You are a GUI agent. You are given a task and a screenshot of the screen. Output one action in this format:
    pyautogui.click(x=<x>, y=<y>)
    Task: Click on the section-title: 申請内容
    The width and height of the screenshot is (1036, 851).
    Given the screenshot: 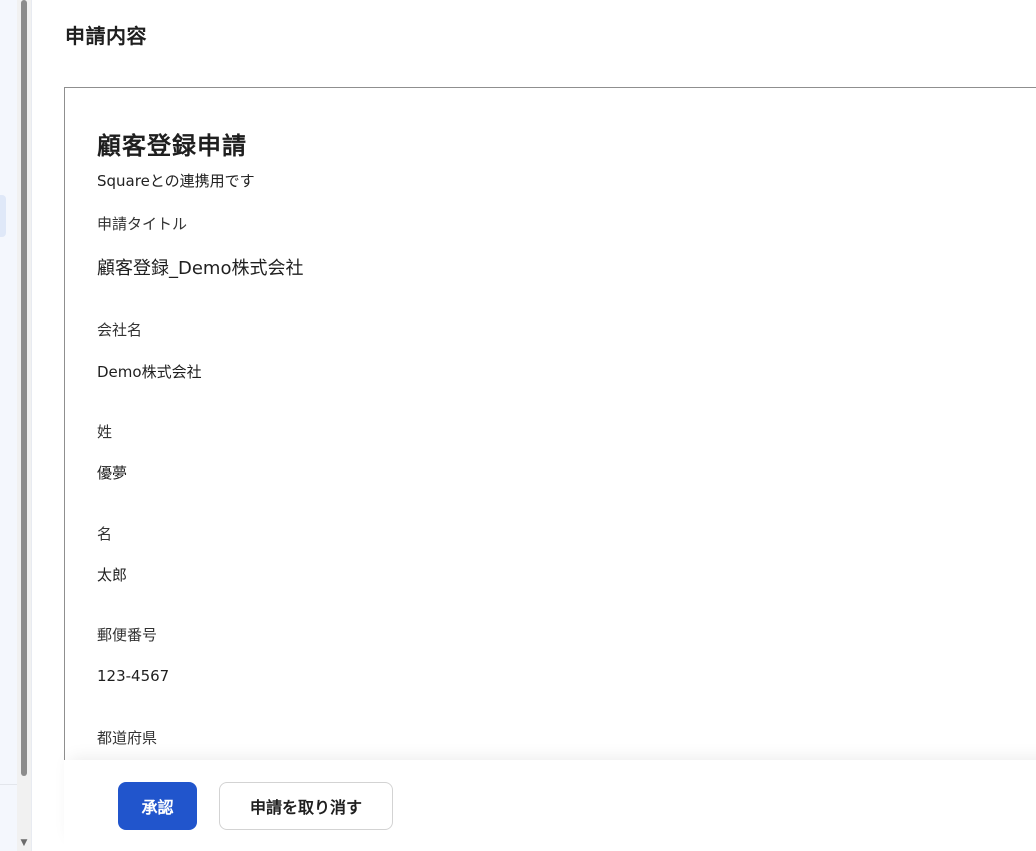 What is the action you would take?
    pyautogui.click(x=106, y=36)
    